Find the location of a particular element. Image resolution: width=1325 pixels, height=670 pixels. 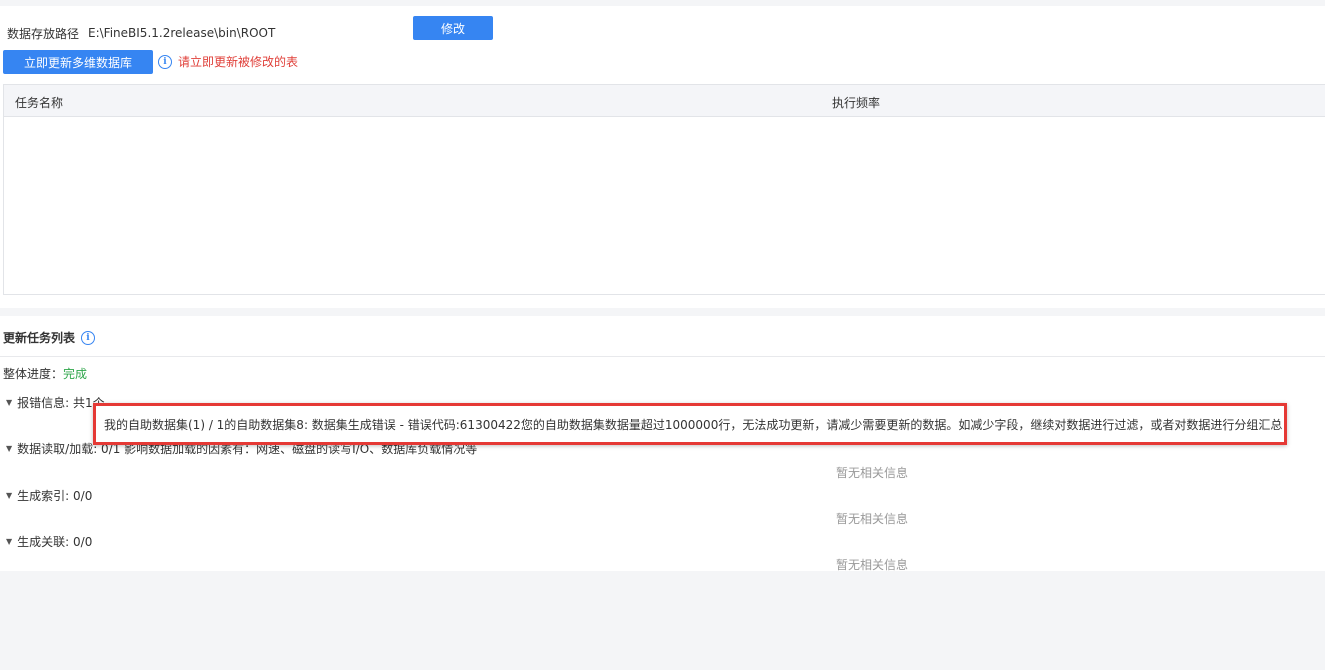

column-header-frequency: 执行频率 is located at coordinates (856, 103).